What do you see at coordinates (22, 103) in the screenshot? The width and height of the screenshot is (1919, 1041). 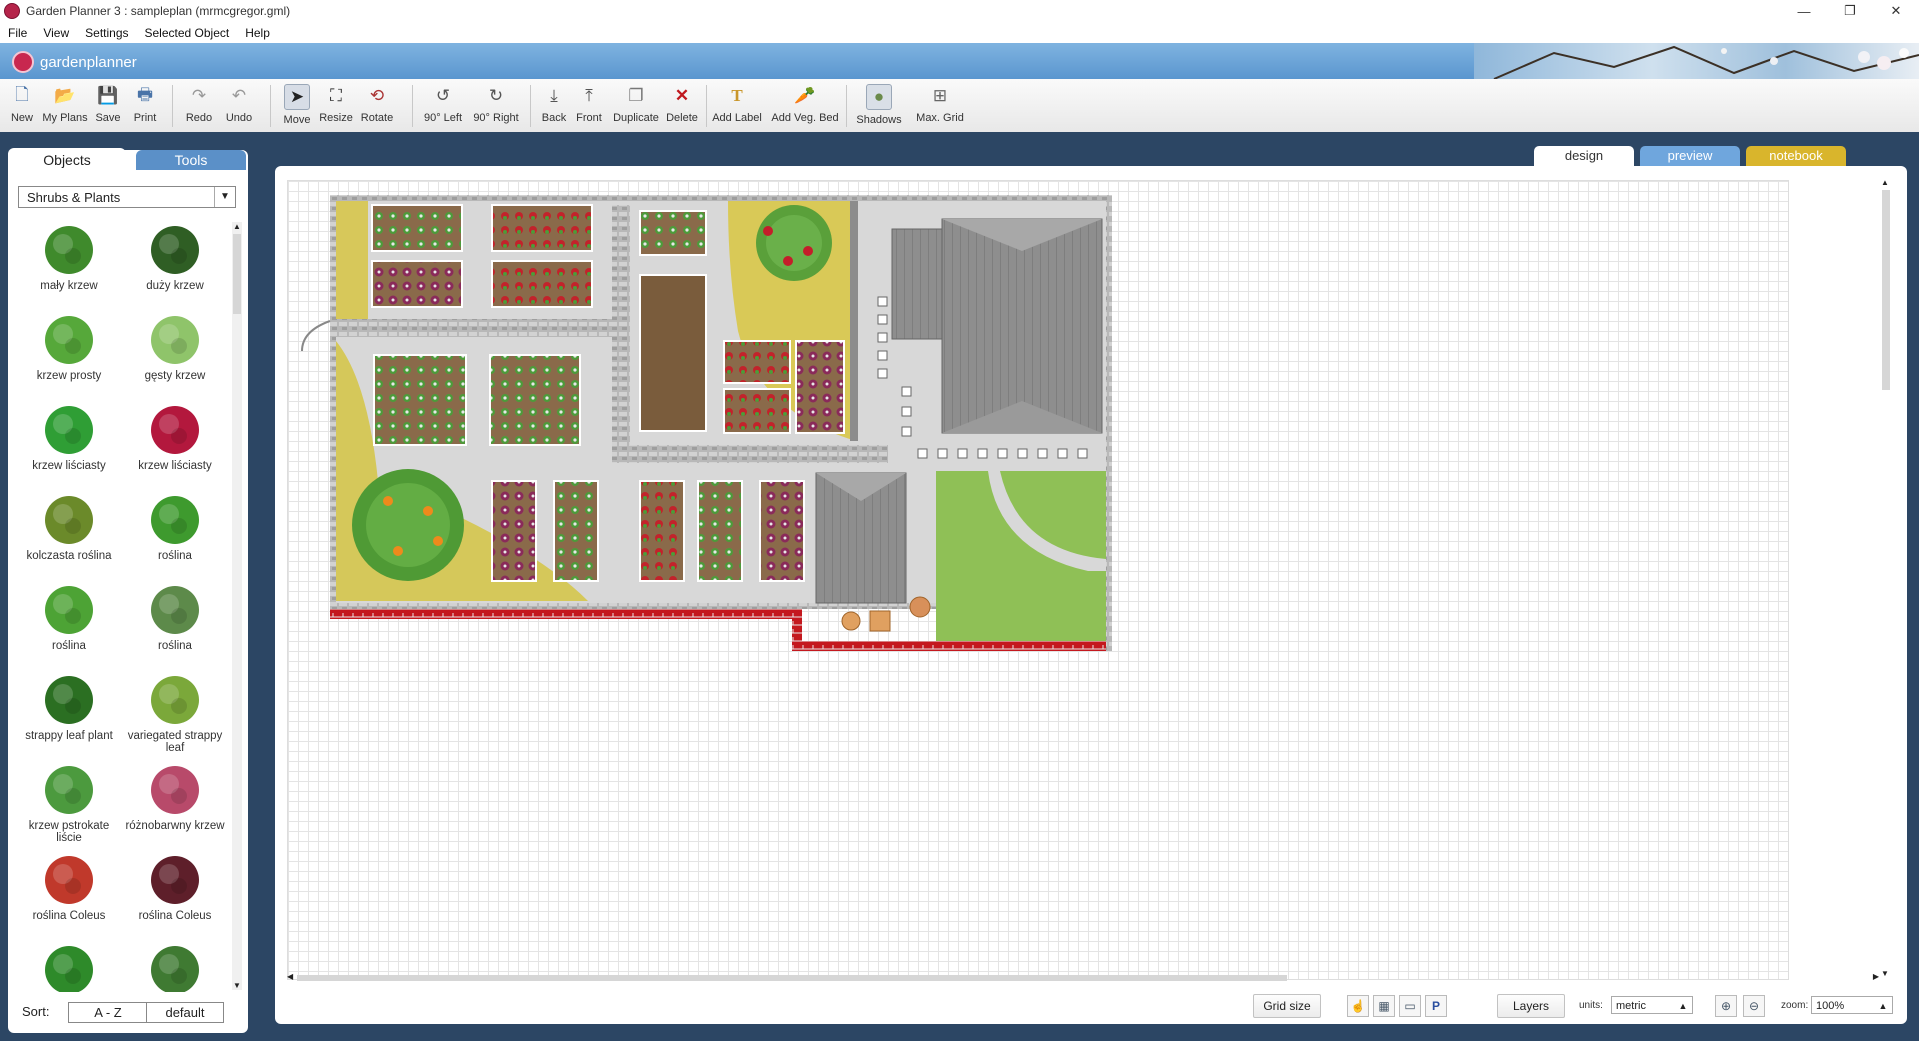 I see `new-button: 🗋 New` at bounding box center [22, 103].